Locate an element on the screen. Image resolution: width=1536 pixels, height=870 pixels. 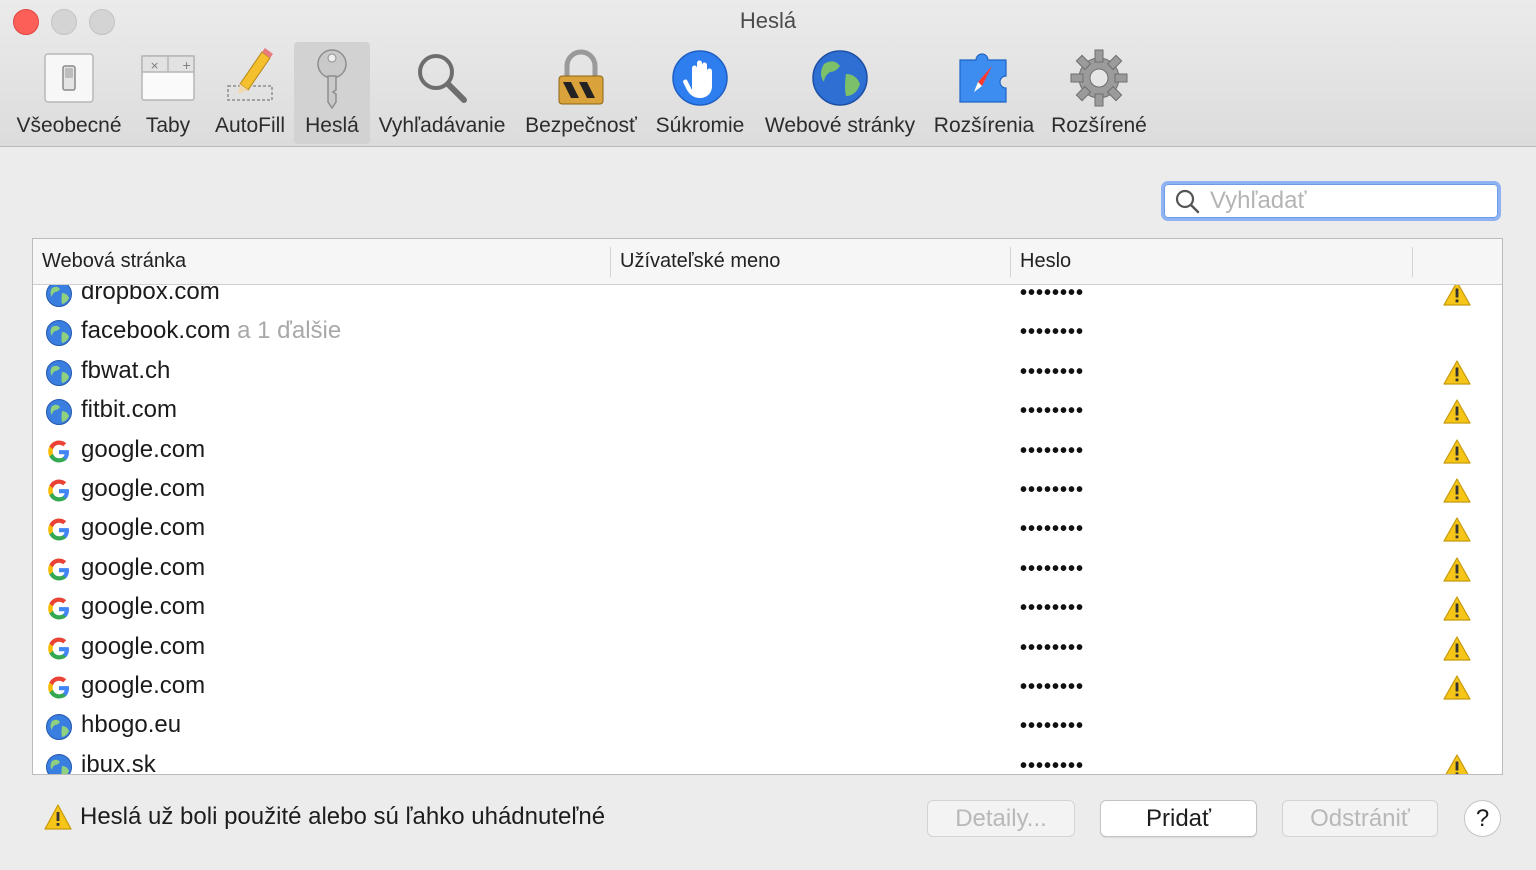
tab-vyhladavanie: Vyhľadávanie is located at coordinates (442, 93).